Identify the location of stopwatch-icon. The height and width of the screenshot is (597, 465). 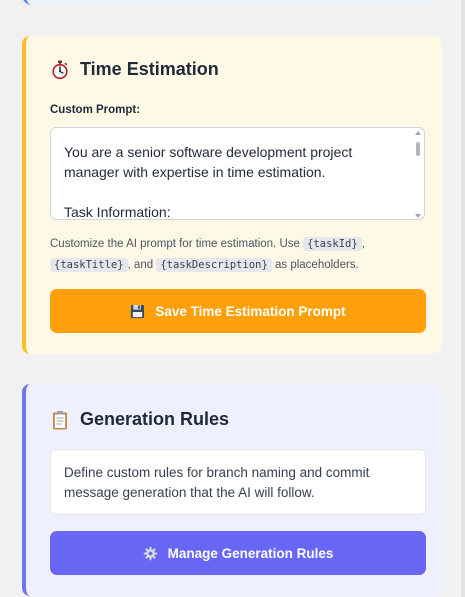
(60, 69).